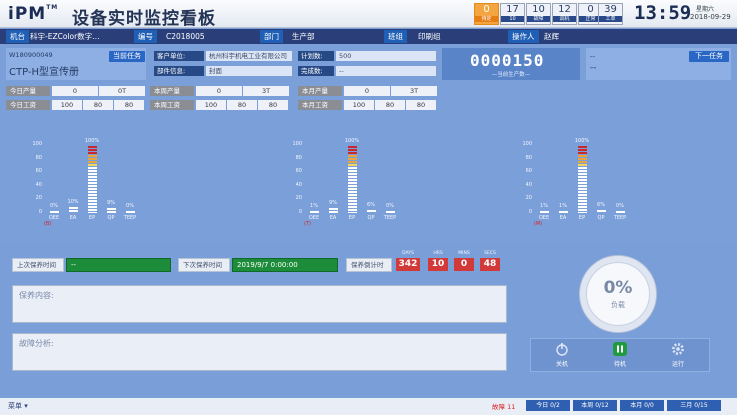  I want to click on counter-caption: —当前生产数—, so click(511, 75).